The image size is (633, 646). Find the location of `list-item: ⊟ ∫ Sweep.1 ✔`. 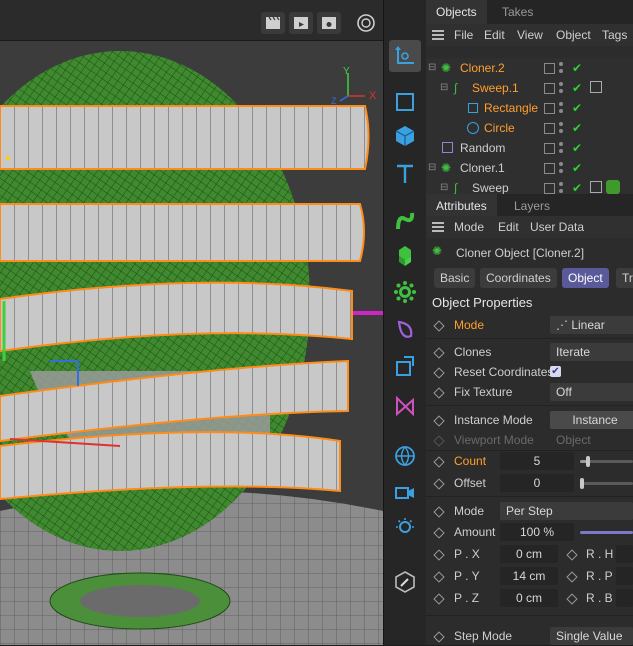

list-item: ⊟ ∫ Sweep.1 ✔ is located at coordinates (529, 88).